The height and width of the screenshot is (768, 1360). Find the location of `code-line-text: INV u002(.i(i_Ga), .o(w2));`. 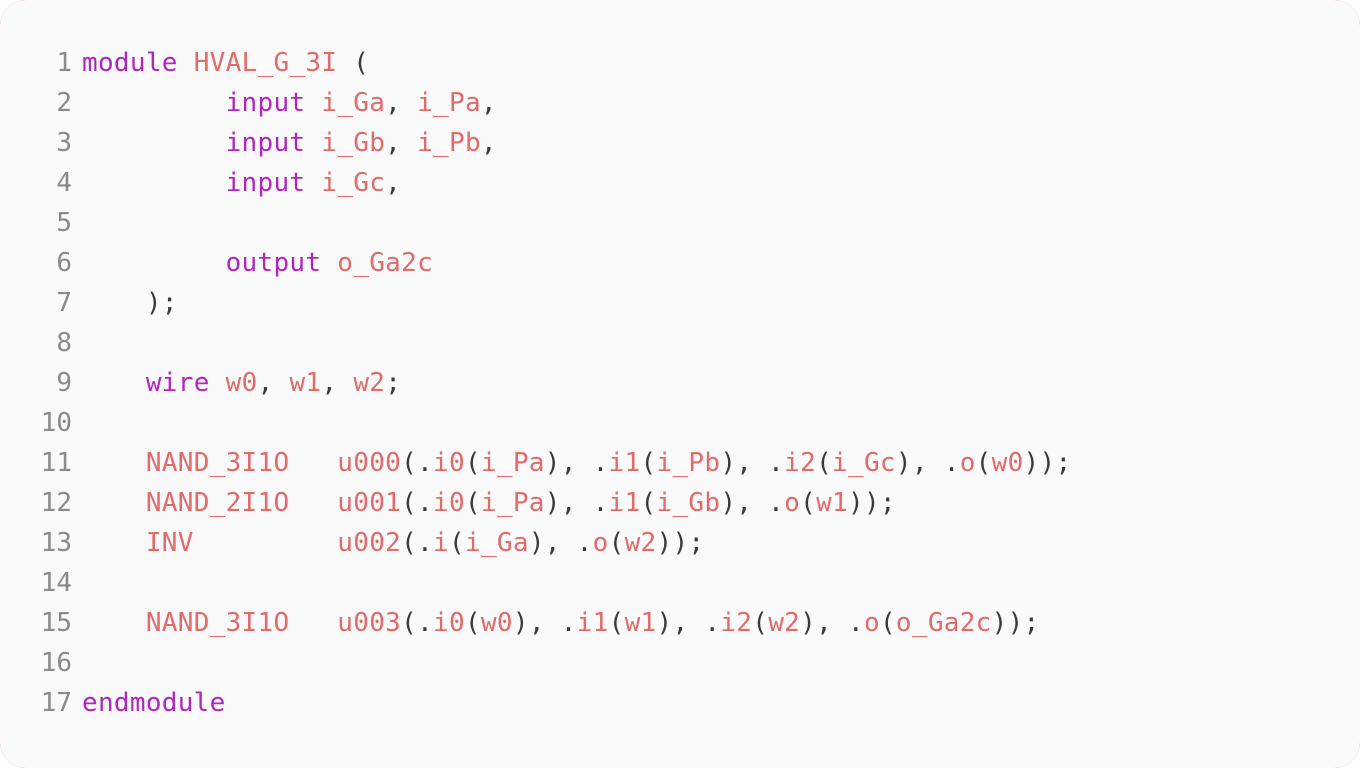

code-line-text: INV u002(.i(i_Ga), .o(w2)); is located at coordinates (721, 543).